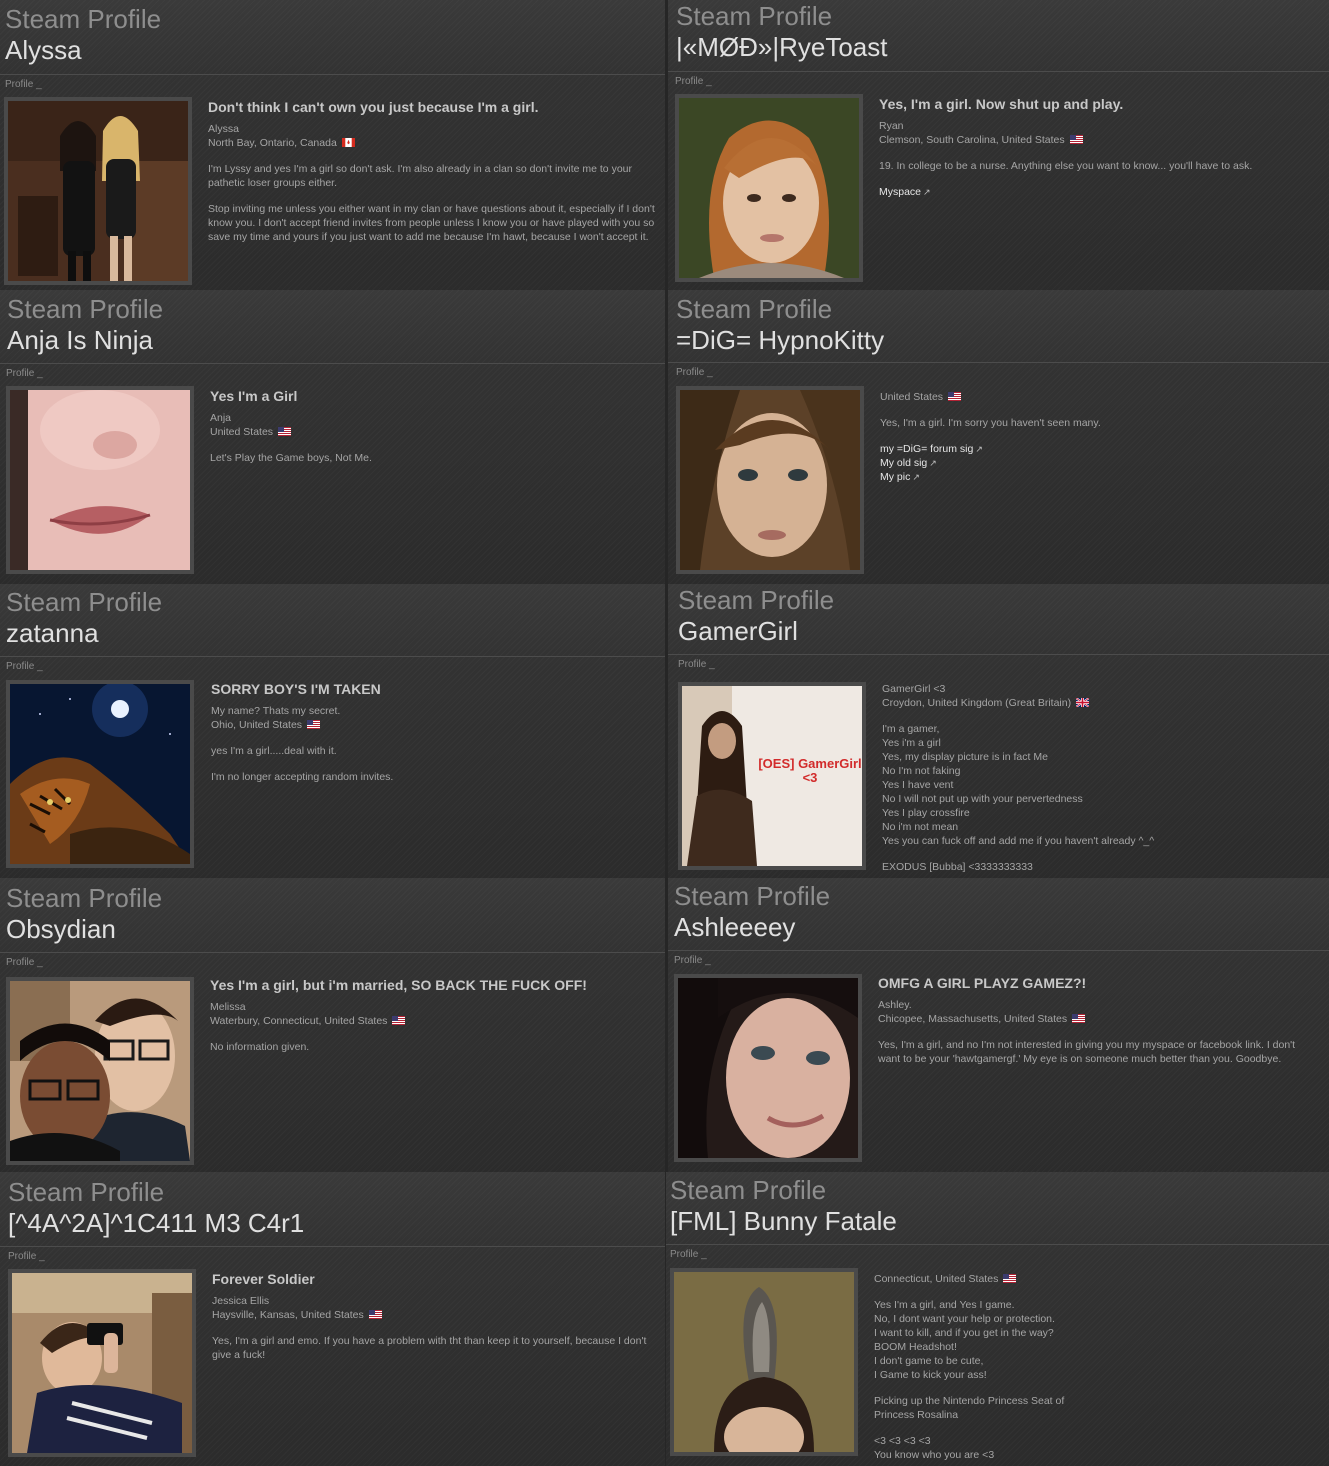  Describe the element at coordinates (895, 1005) in the screenshot. I see `real-name: Ashley.` at that location.